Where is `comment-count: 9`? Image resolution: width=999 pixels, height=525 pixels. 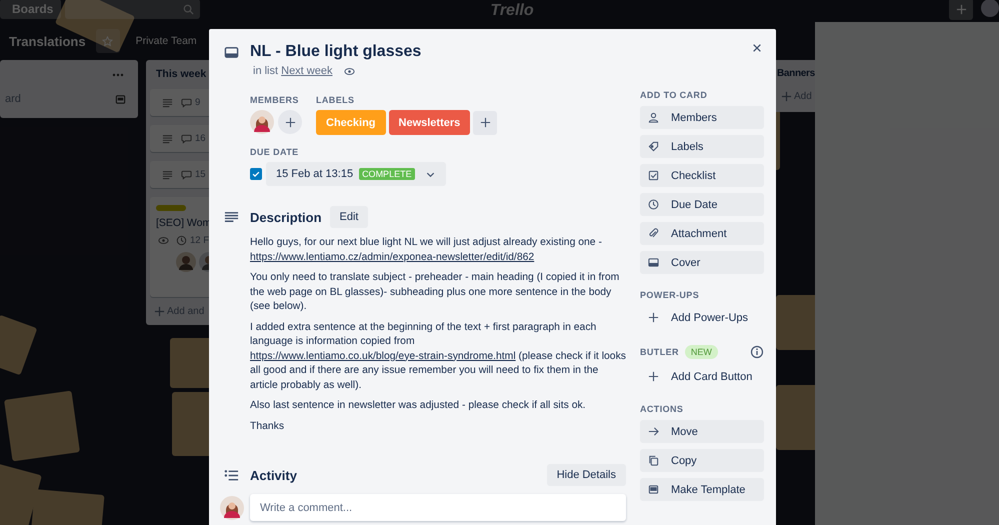 comment-count: 9 is located at coordinates (197, 102).